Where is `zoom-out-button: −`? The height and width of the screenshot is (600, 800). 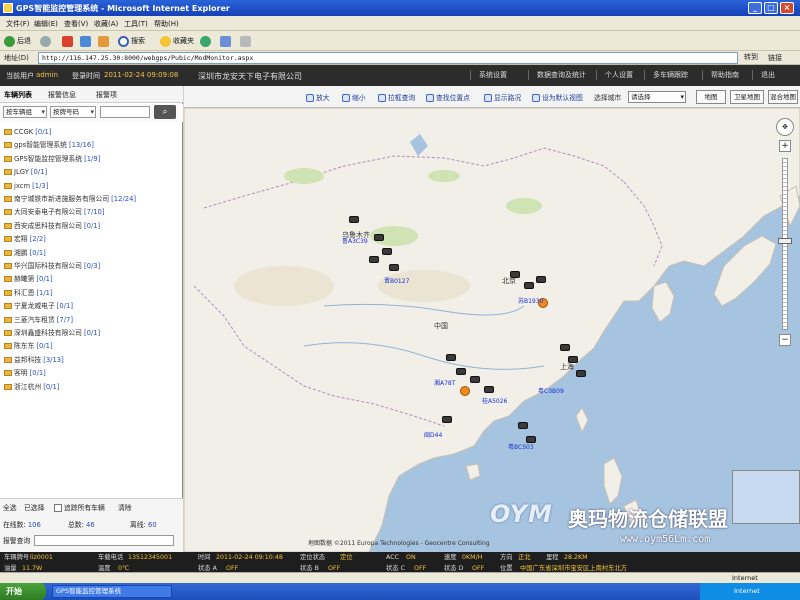
zoom-out-button: − is located at coordinates (785, 340).